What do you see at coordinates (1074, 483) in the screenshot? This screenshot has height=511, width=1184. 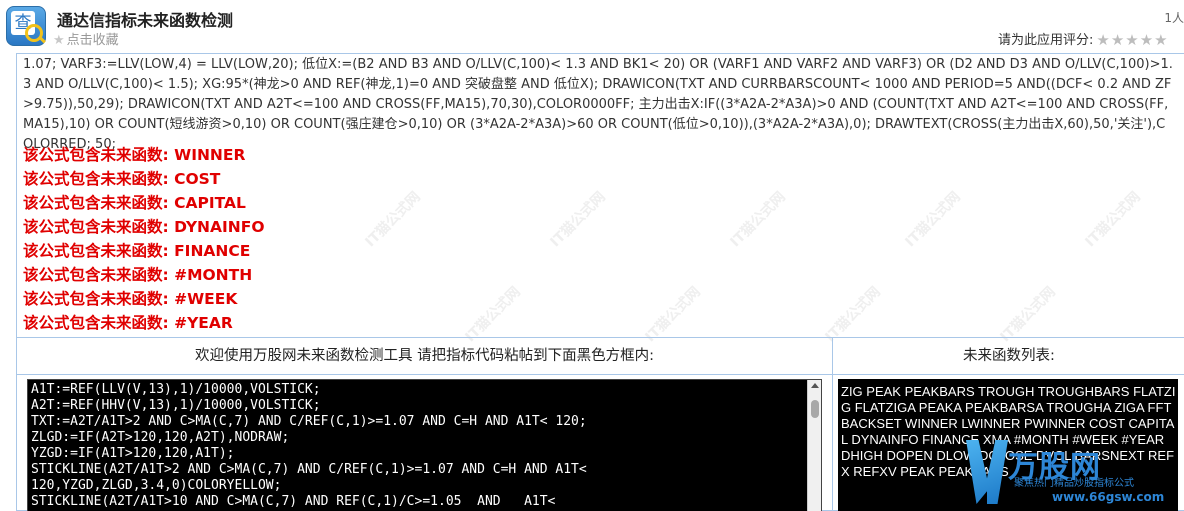 I see `corner-tagline: 聚焦热门精品炒股指标公式` at bounding box center [1074, 483].